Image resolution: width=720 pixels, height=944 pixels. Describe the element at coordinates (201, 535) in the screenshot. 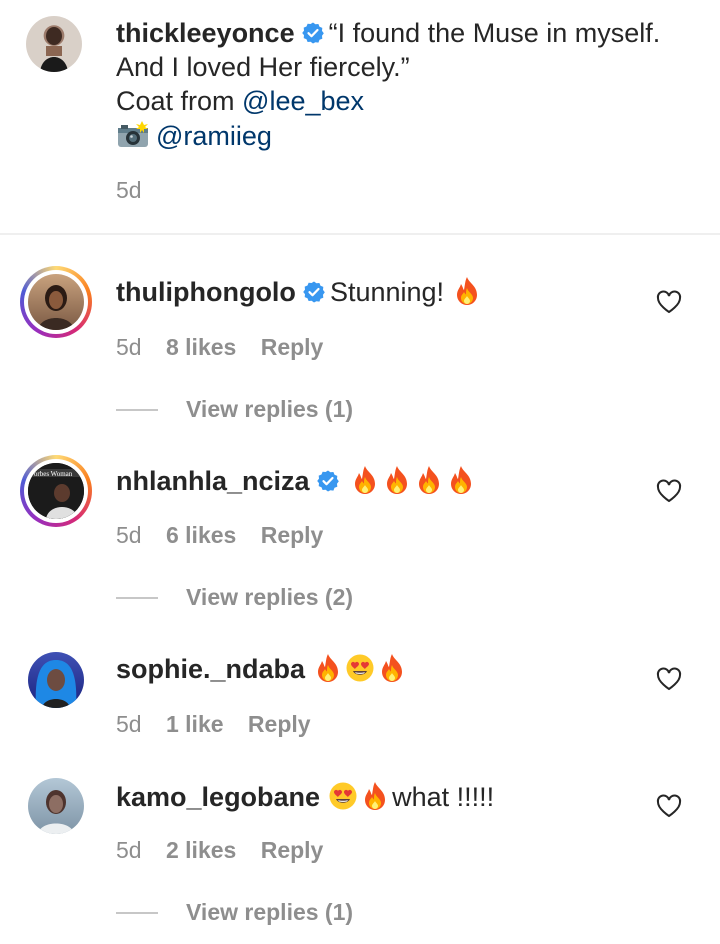

I see `comment-likes: 6 likes` at that location.